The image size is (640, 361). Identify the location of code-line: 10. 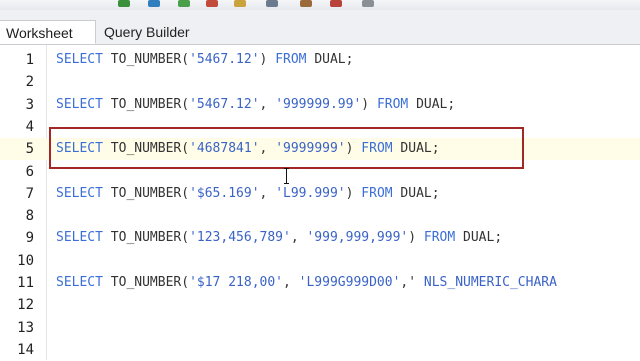
(320, 261).